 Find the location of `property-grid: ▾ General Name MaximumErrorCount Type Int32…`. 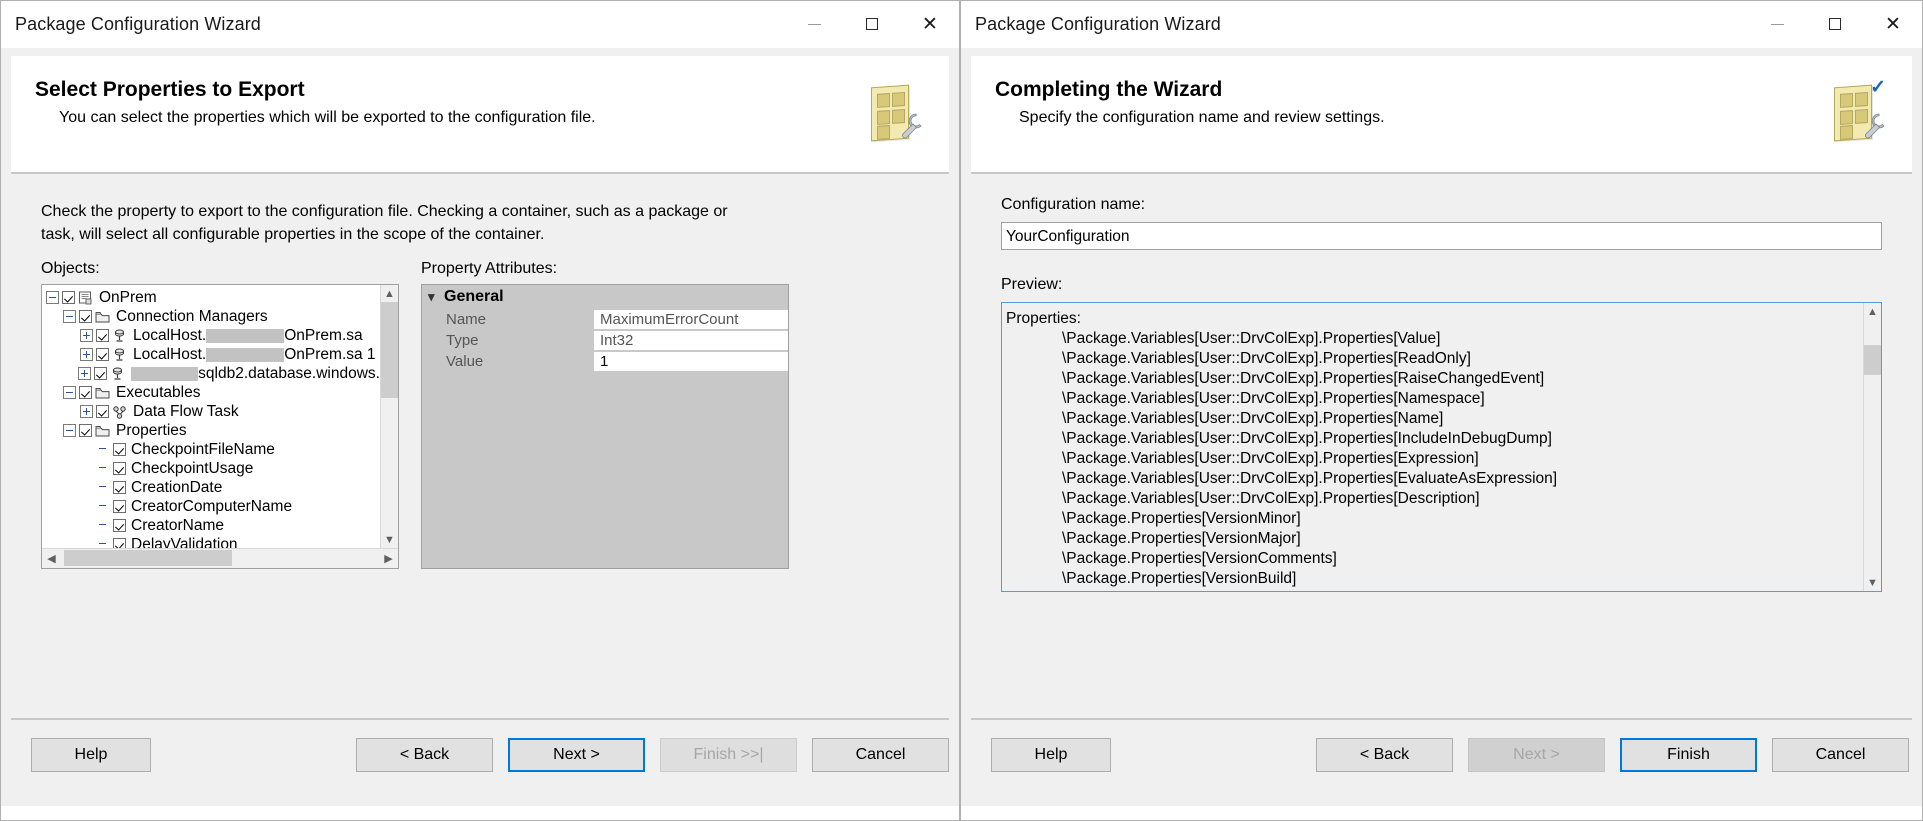

property-grid: ▾ General Name MaximumErrorCount Type Int32… is located at coordinates (605, 427).